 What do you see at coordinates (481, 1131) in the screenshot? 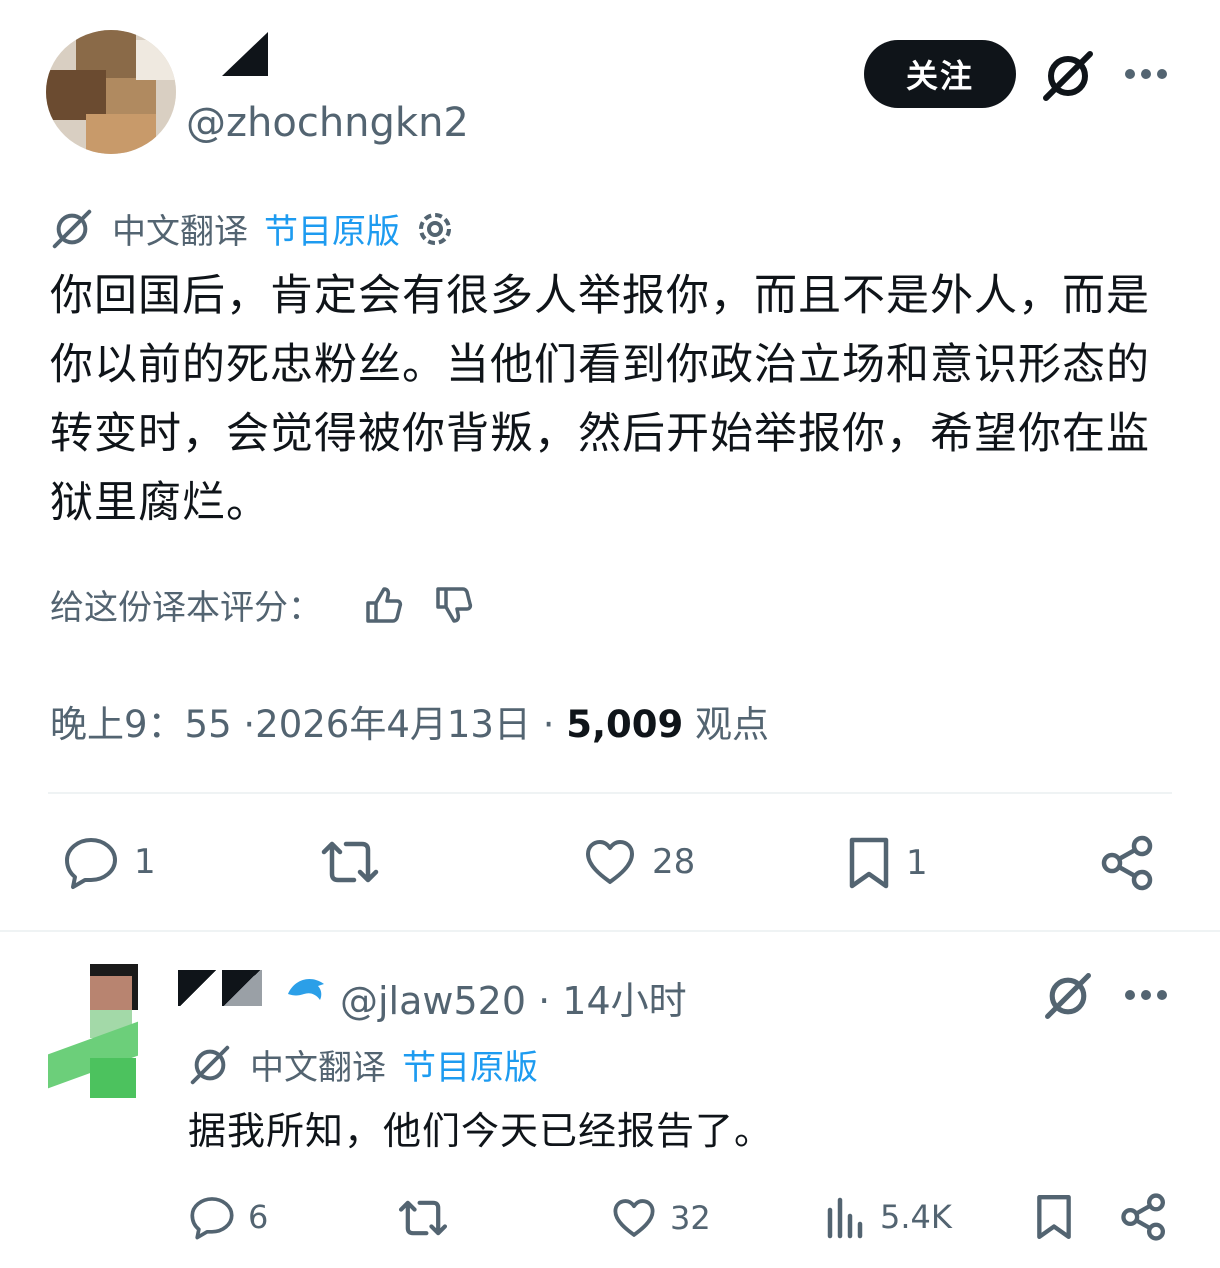
I see `reply-text: 据我所知，他们今天已经报告了。` at bounding box center [481, 1131].